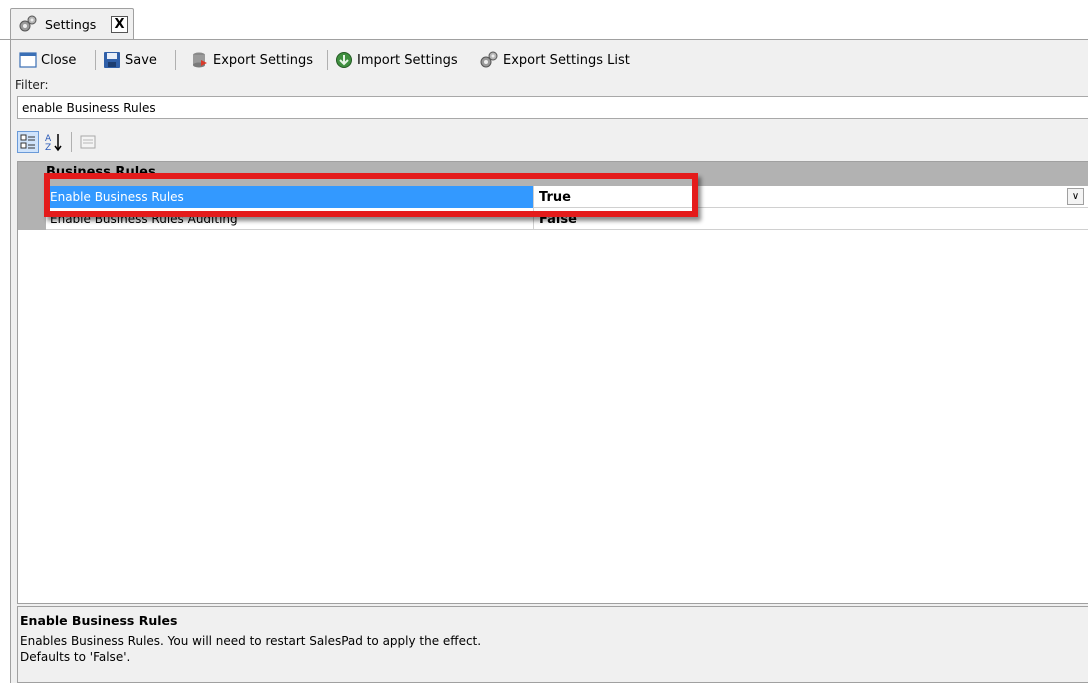 Image resolution: width=1088 pixels, height=683 pixels. I want to click on property-row-enable-business-rules-auditing: Enable Business Rules Auditing False, so click(553, 219).